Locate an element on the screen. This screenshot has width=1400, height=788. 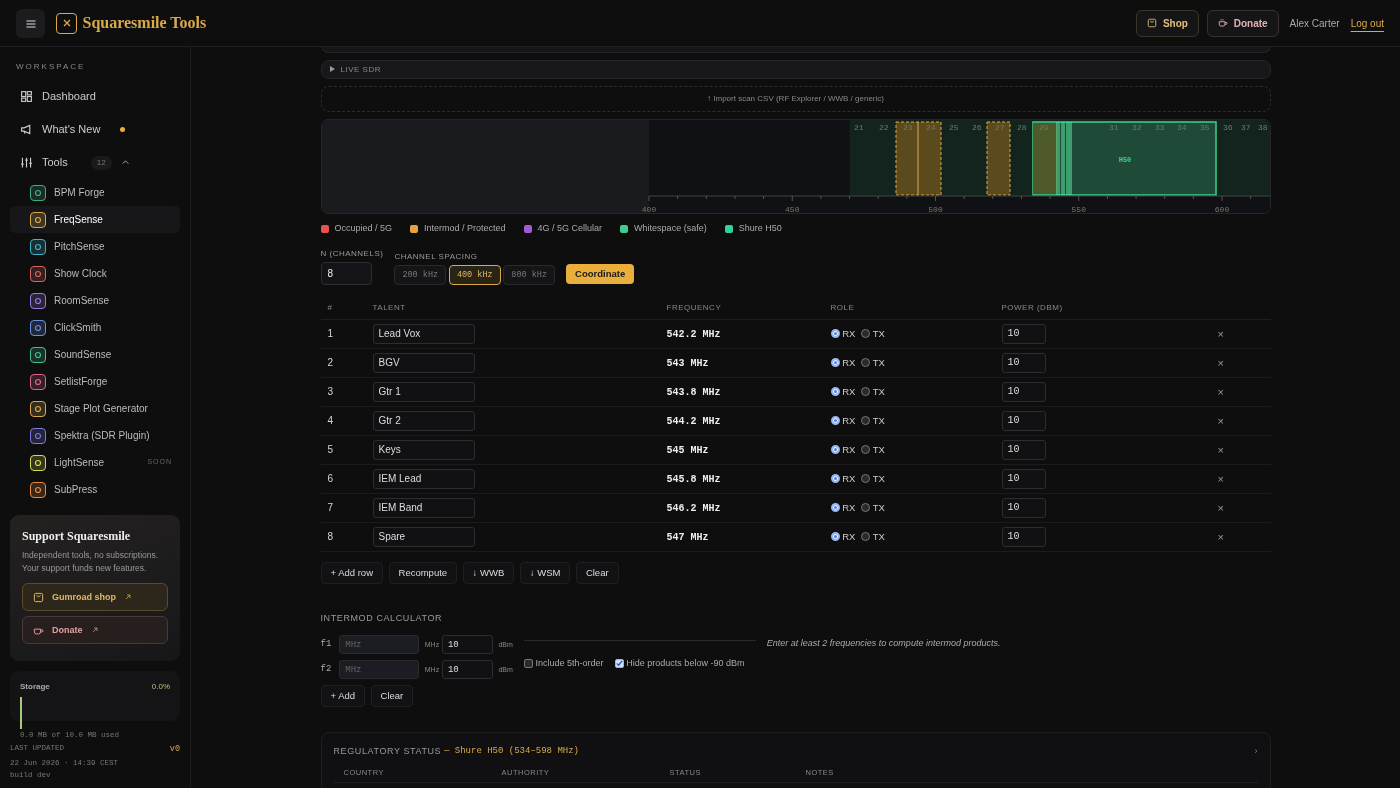
import-dropzone: ↑ Import scan CSV (RF Explorer / WWB / generic) is located at coordinates (795, 99).